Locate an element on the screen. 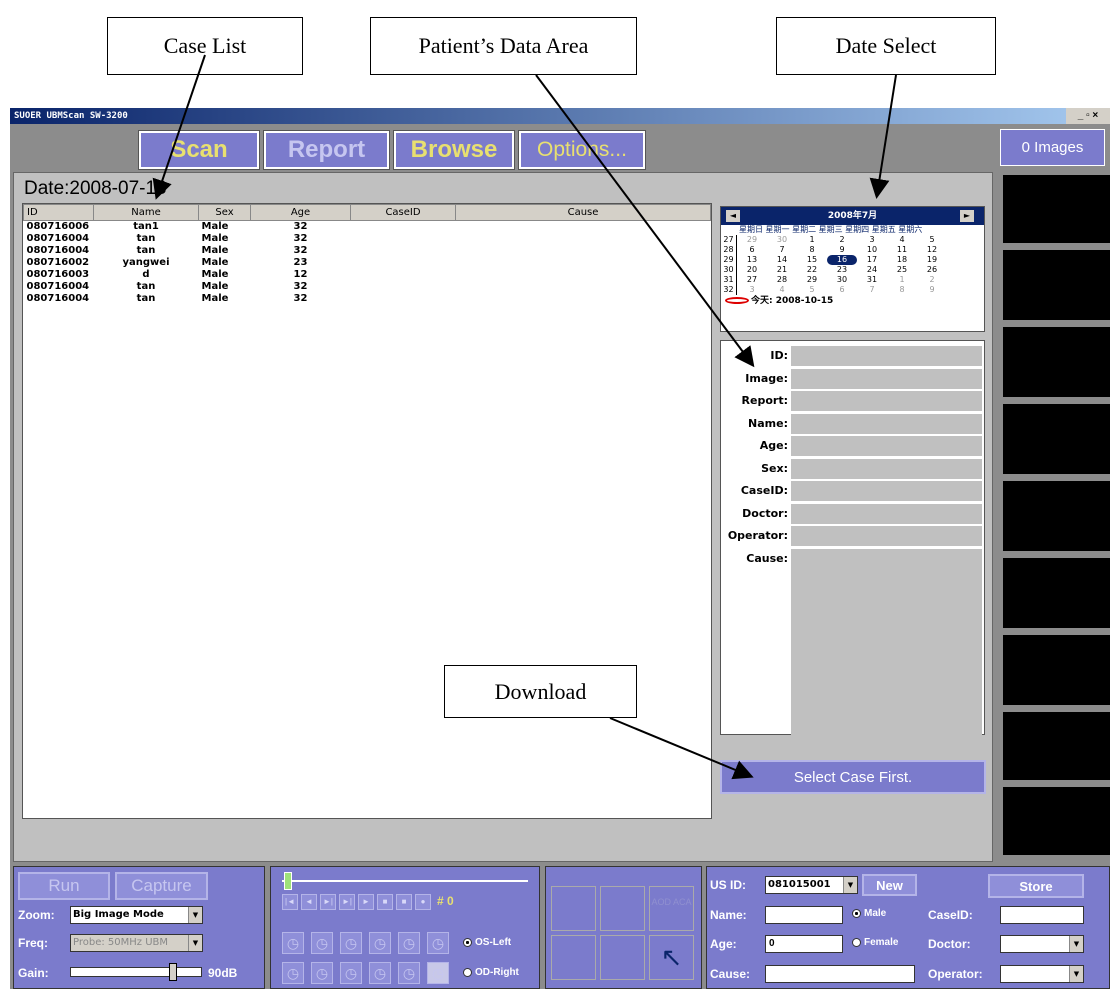 The image size is (1110, 989). case-list-arrow is located at coordinates (179, 127).